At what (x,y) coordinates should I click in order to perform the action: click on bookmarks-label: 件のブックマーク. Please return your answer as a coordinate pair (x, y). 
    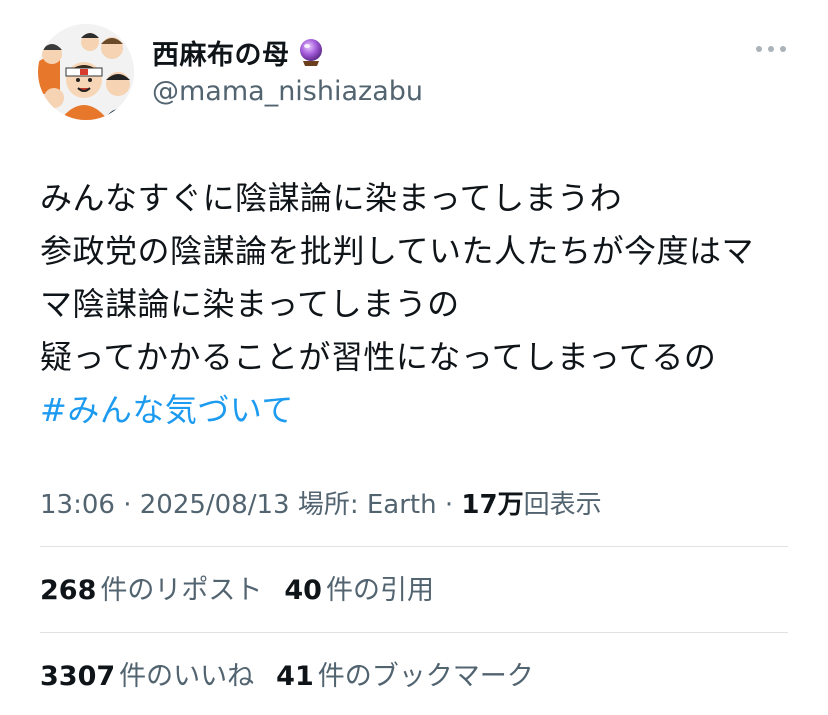
    Looking at the image, I should click on (425, 676).